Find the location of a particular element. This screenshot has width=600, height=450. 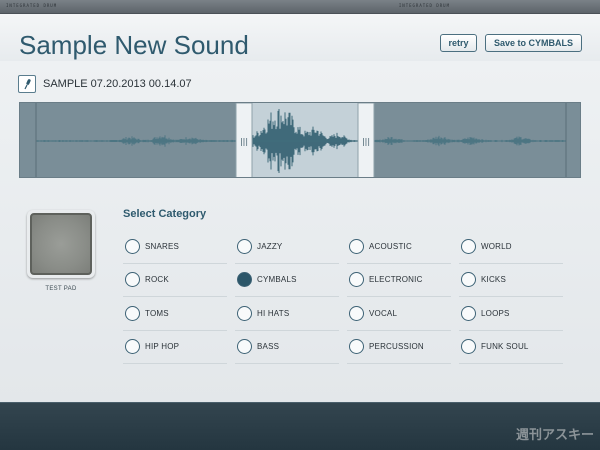

category-option: PERCUSSION is located at coordinates (399, 347).